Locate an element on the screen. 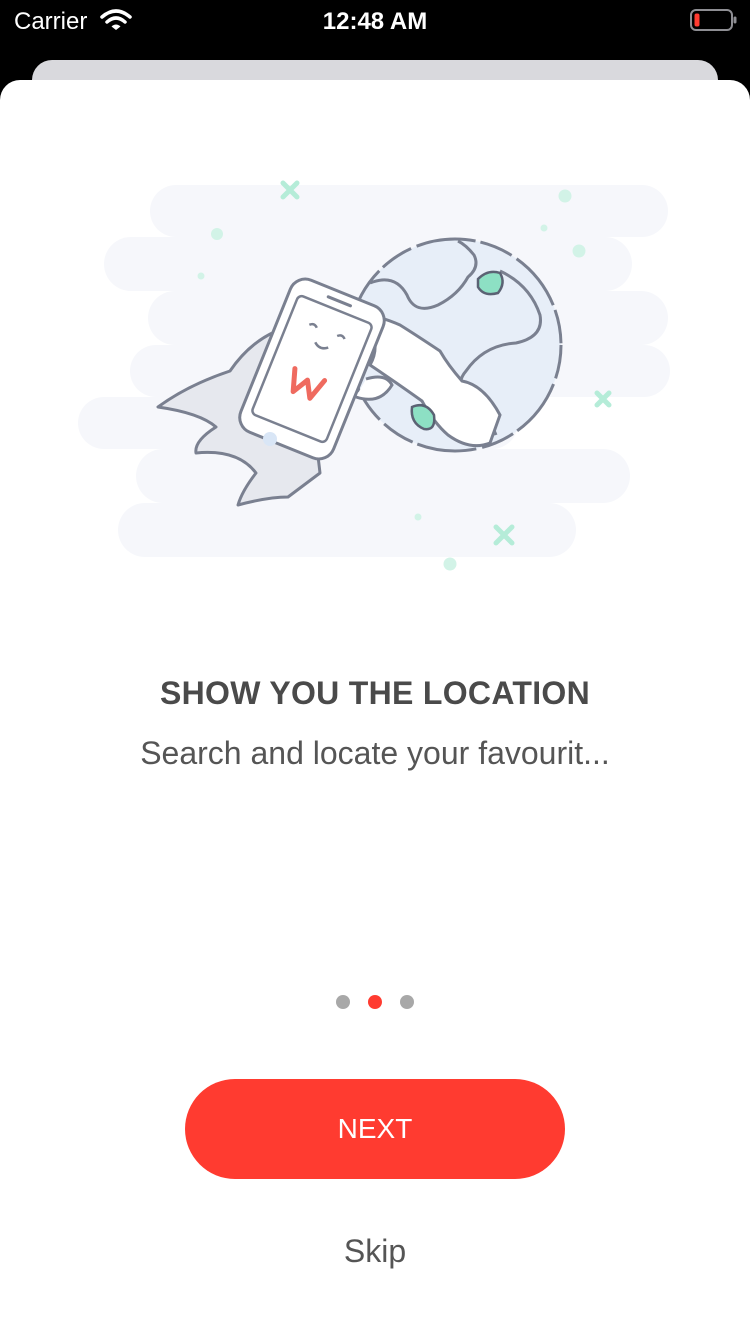 The width and height of the screenshot is (750, 1334). battery-low-icon is located at coordinates (714, 22).